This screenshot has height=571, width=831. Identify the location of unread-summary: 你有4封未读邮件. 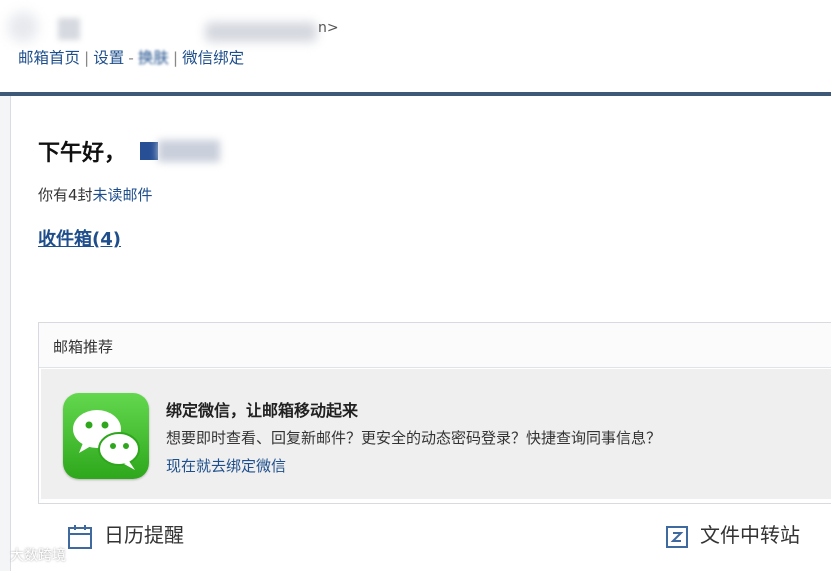
(95, 194).